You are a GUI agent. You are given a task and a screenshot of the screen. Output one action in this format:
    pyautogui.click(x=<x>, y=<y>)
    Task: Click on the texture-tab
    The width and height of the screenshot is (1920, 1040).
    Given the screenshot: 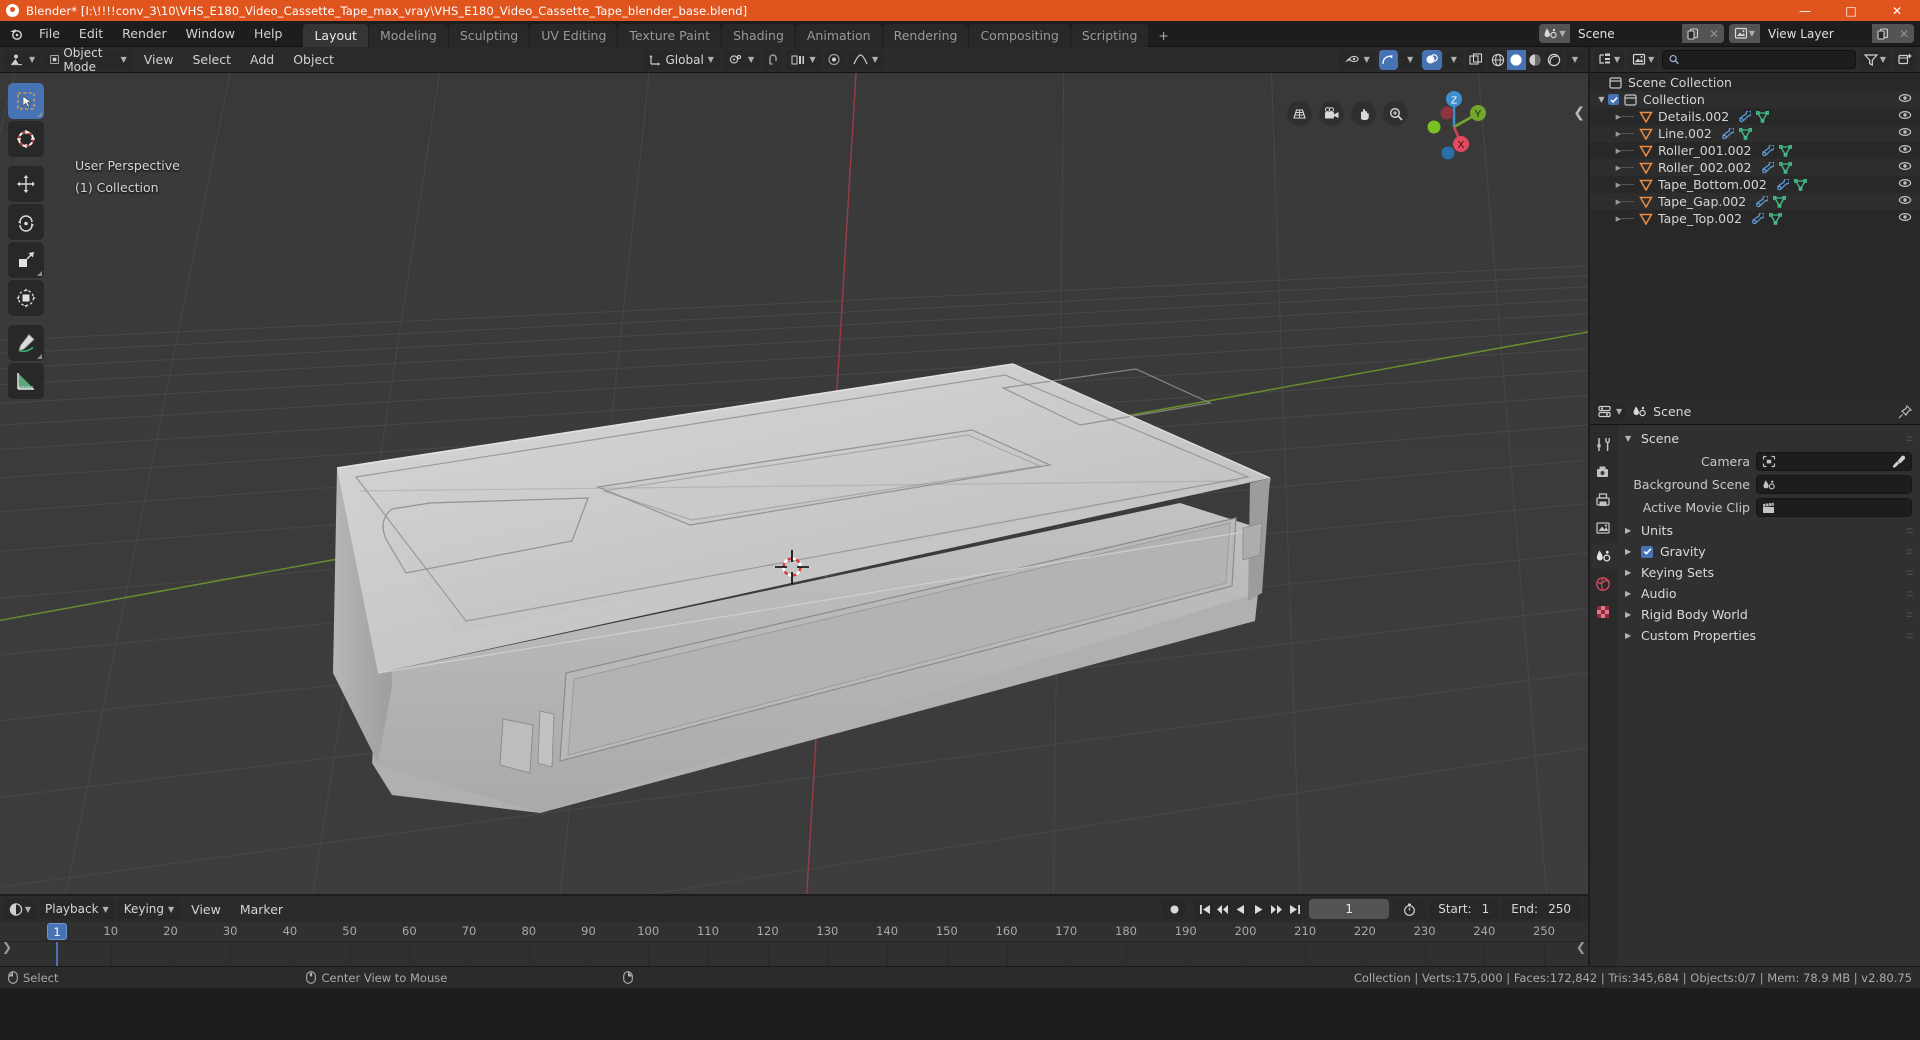 What is the action you would take?
    pyautogui.click(x=1604, y=612)
    